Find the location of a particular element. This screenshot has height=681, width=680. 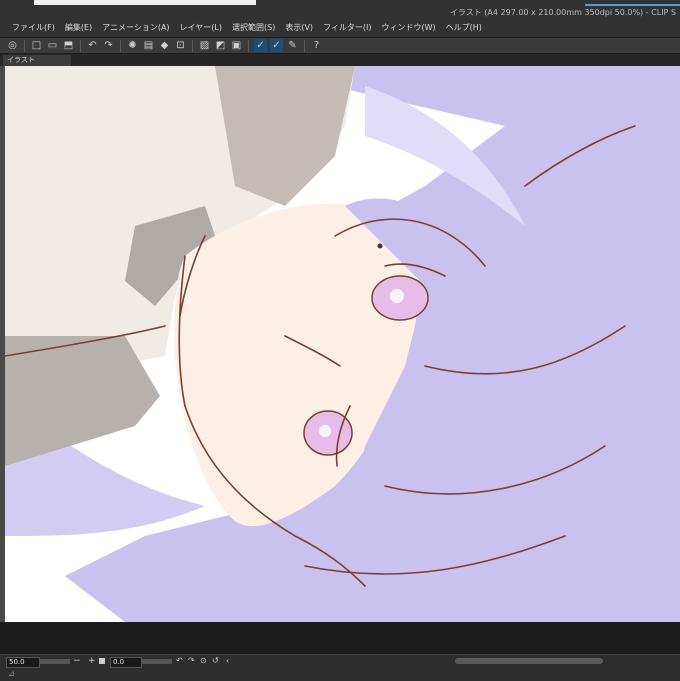

save-icon: ⬒ is located at coordinates (68, 45).